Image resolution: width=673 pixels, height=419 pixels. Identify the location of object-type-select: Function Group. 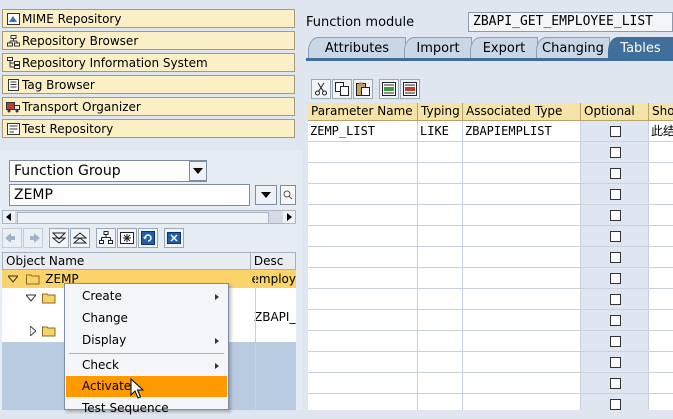
(108, 171).